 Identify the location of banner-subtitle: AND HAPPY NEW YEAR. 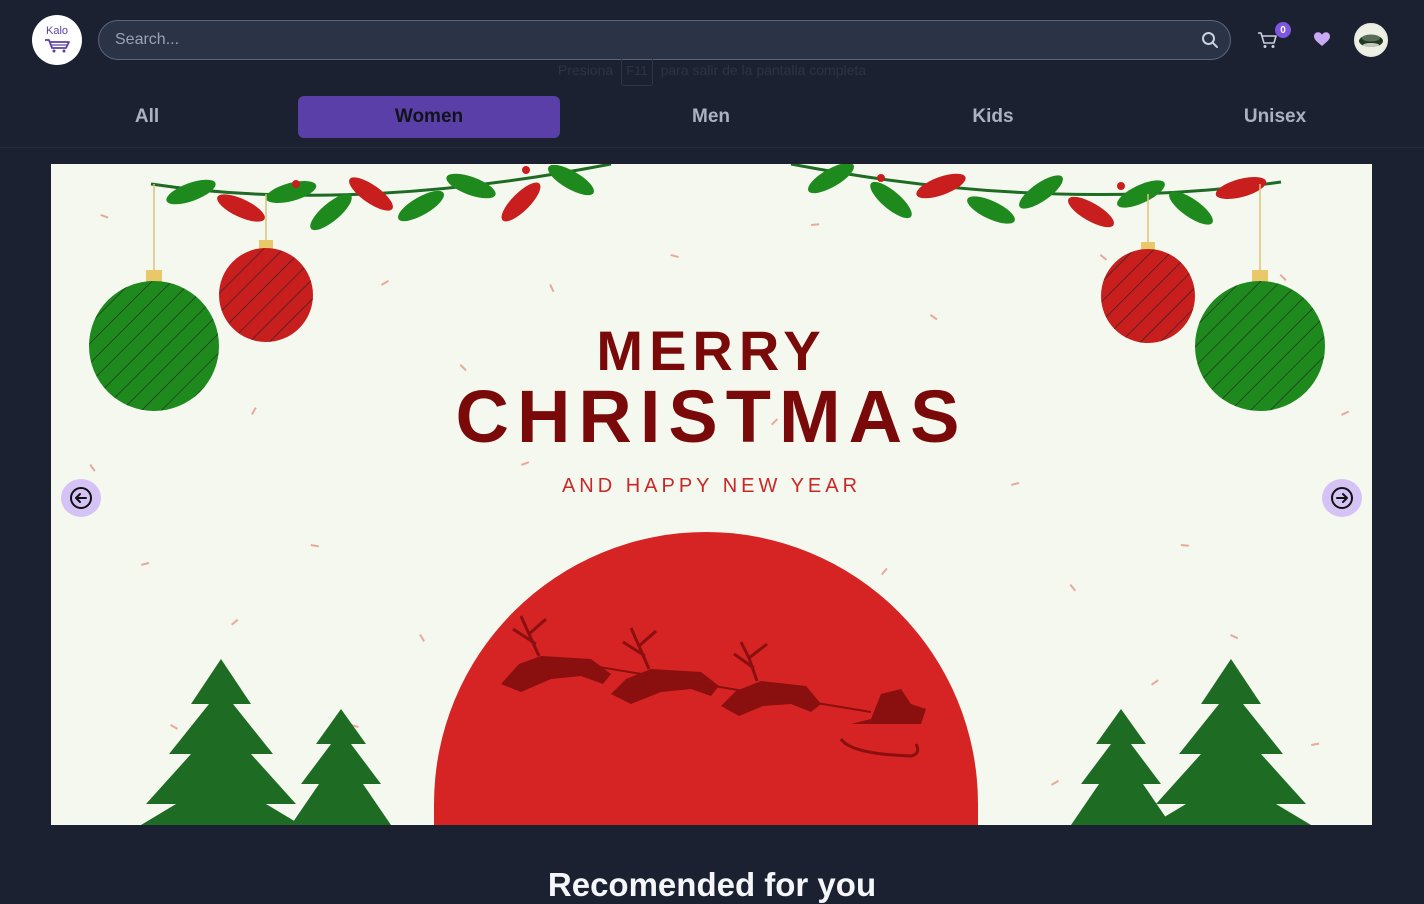
(711, 486).